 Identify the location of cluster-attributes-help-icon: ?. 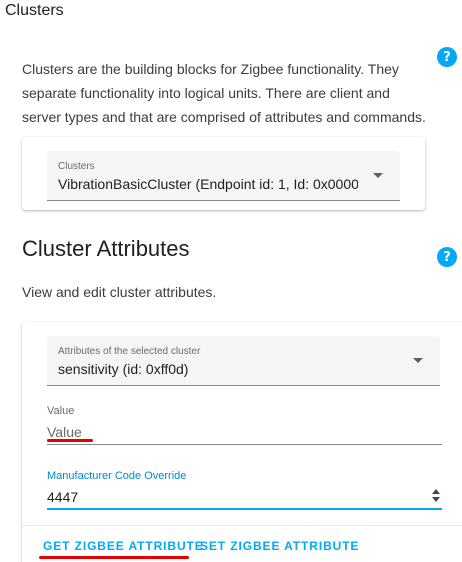
(447, 257).